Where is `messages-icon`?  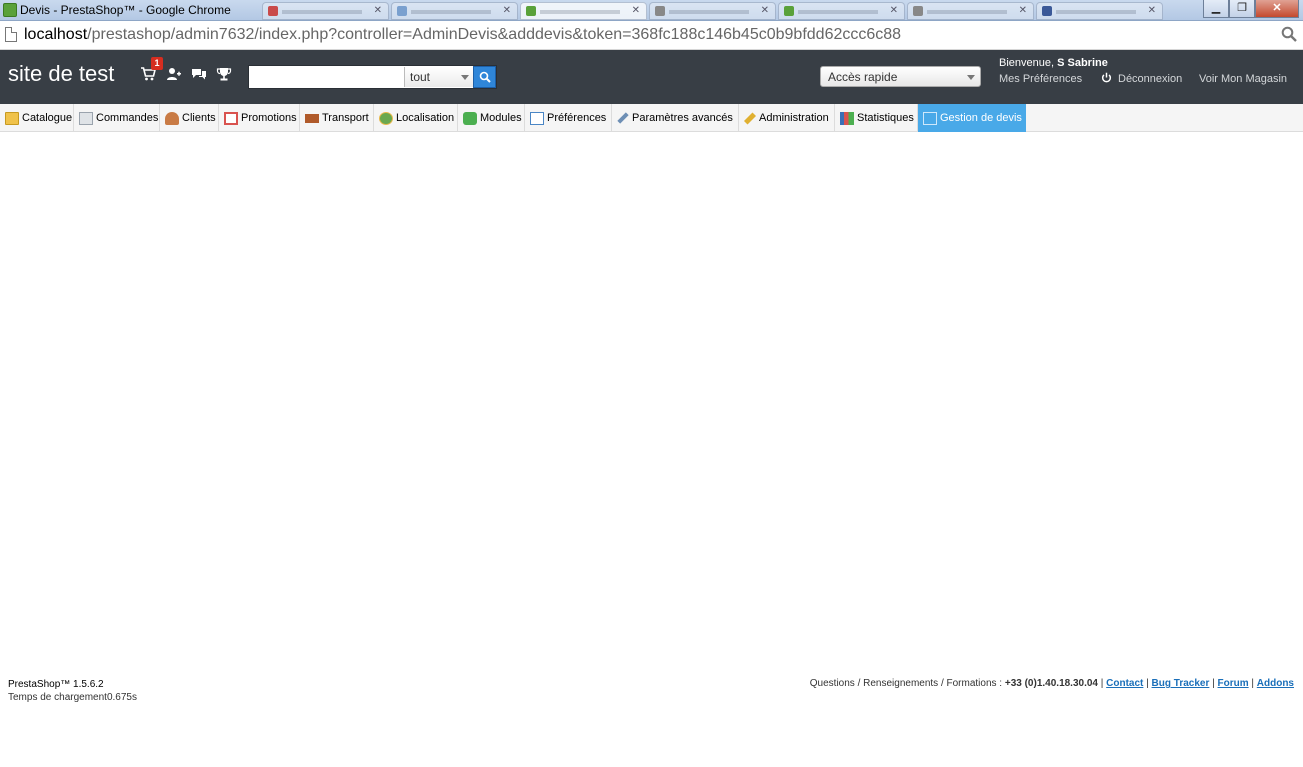
messages-icon is located at coordinates (200, 75).